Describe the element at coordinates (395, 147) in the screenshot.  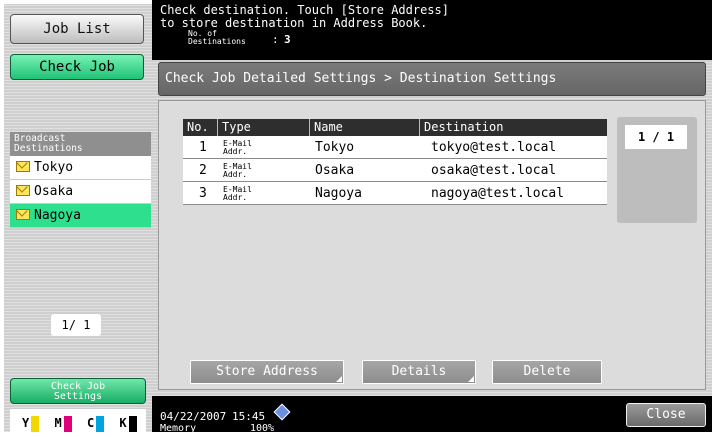
I see `table-row: 1 E-Mail Addr. Tokyo tokyo@test.local` at that location.